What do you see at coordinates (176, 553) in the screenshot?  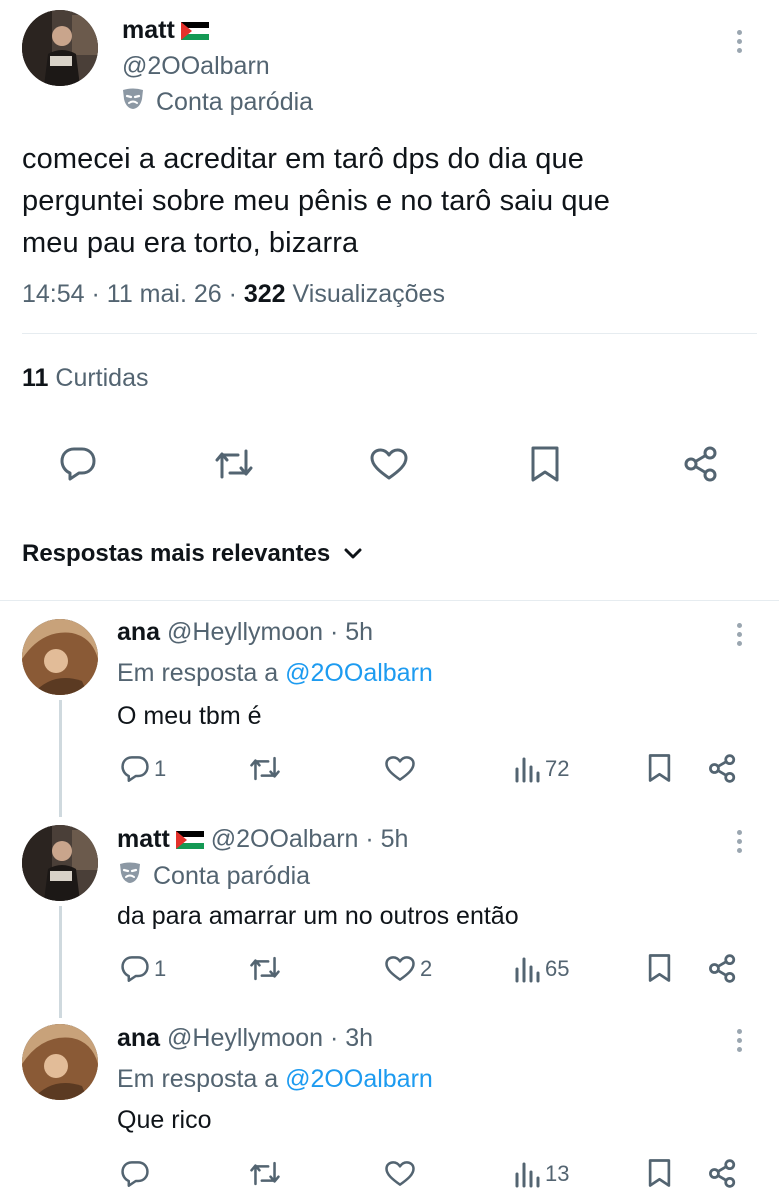 I see `sort-label: Respostas mais relevantes` at bounding box center [176, 553].